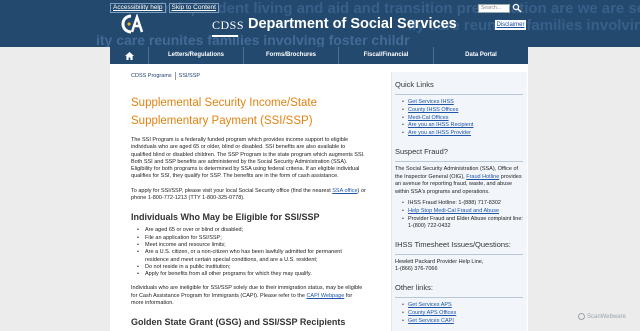 The height and width of the screenshot is (331, 640). What do you see at coordinates (352, 24) in the screenshot?
I see `department-title: Department of Social Services` at bounding box center [352, 24].